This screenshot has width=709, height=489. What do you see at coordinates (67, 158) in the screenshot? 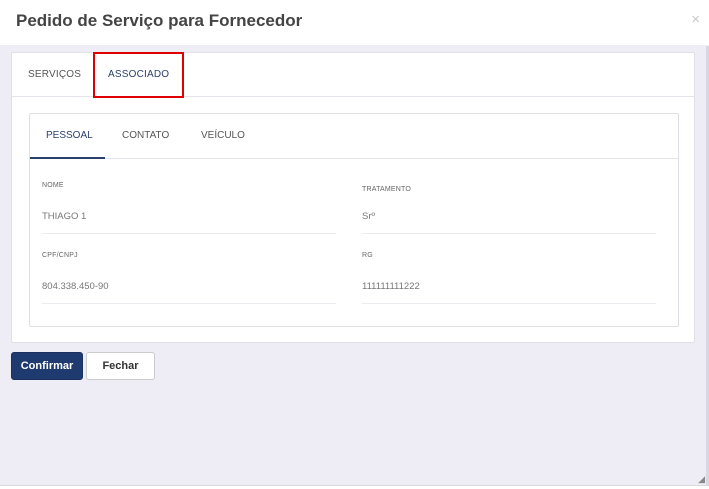
I see `active-tab-indicator` at bounding box center [67, 158].